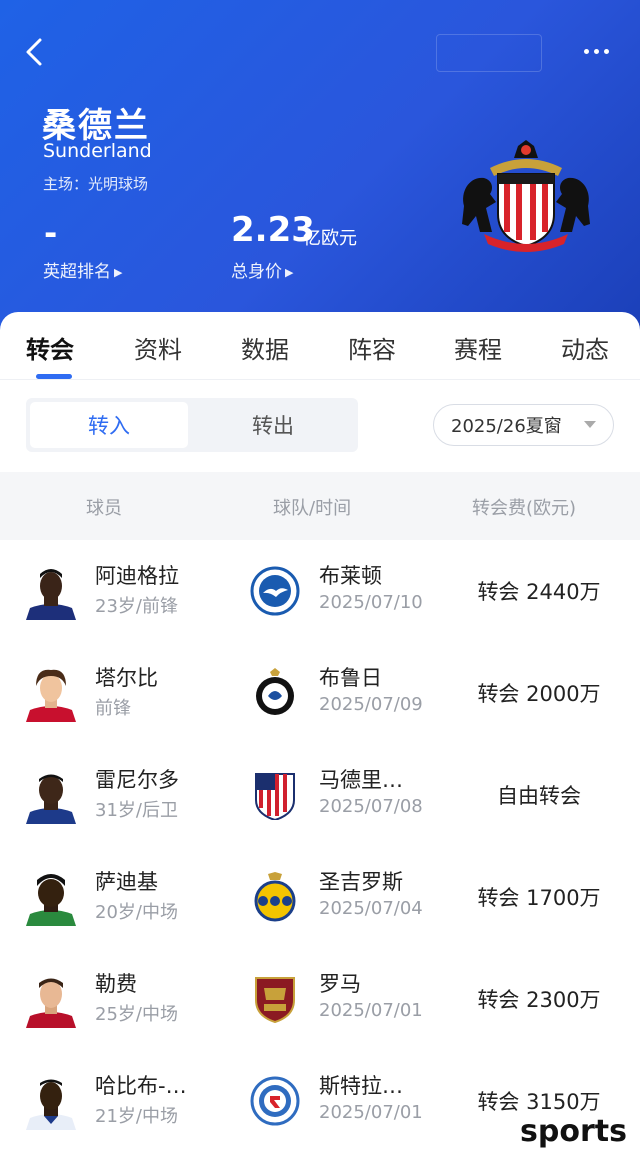  I want to click on transfer-fee: 转会 2300万, so click(539, 1000).